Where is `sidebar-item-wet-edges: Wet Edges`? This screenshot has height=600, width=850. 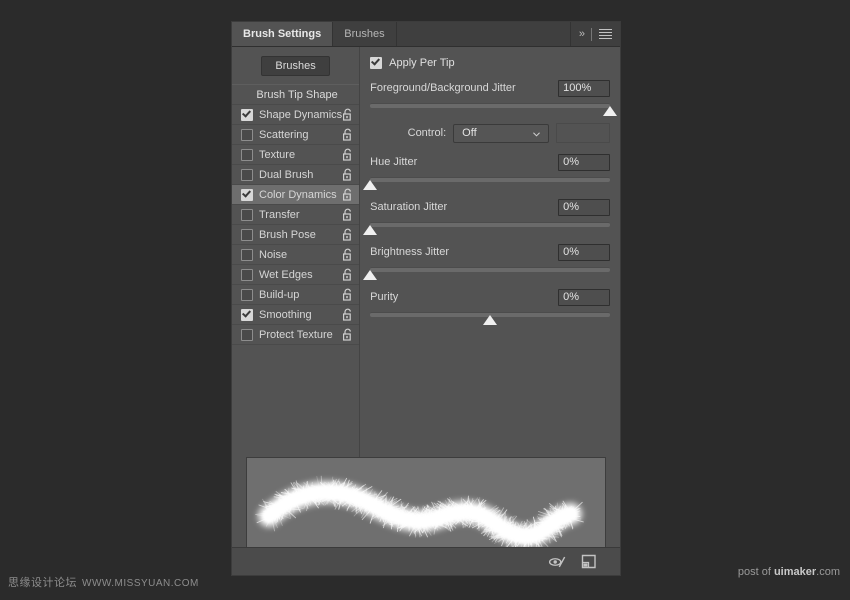 sidebar-item-wet-edges: Wet Edges is located at coordinates (296, 275).